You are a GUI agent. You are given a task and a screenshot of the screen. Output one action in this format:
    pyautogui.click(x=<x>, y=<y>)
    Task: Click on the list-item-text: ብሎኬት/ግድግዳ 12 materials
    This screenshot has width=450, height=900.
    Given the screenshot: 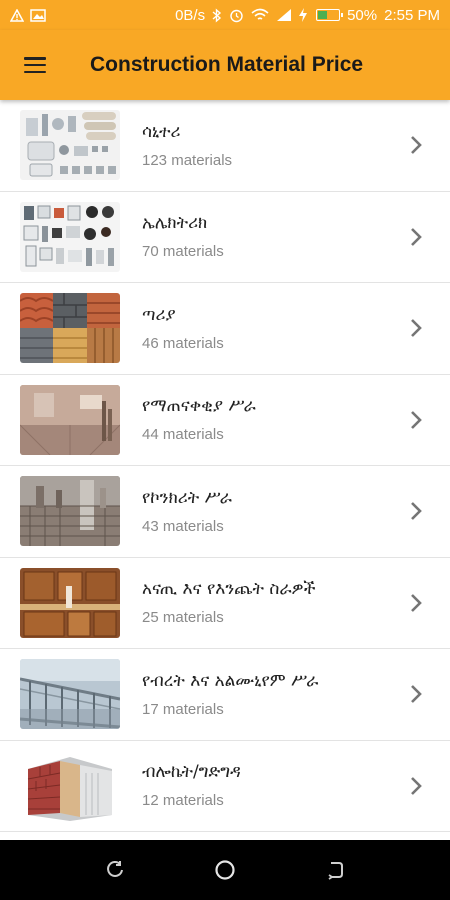 What is the action you would take?
    pyautogui.click(x=191, y=785)
    